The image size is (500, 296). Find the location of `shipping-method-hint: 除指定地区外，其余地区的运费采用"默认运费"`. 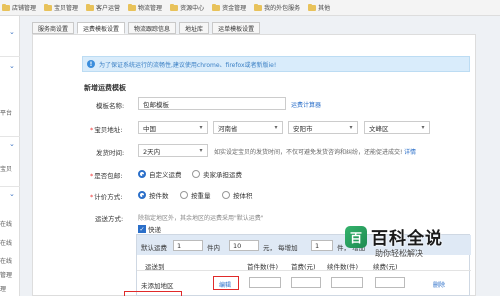

shipping-method-hint: 除指定地区外，其余地区的运费采用"默认运费" is located at coordinates (201, 218).